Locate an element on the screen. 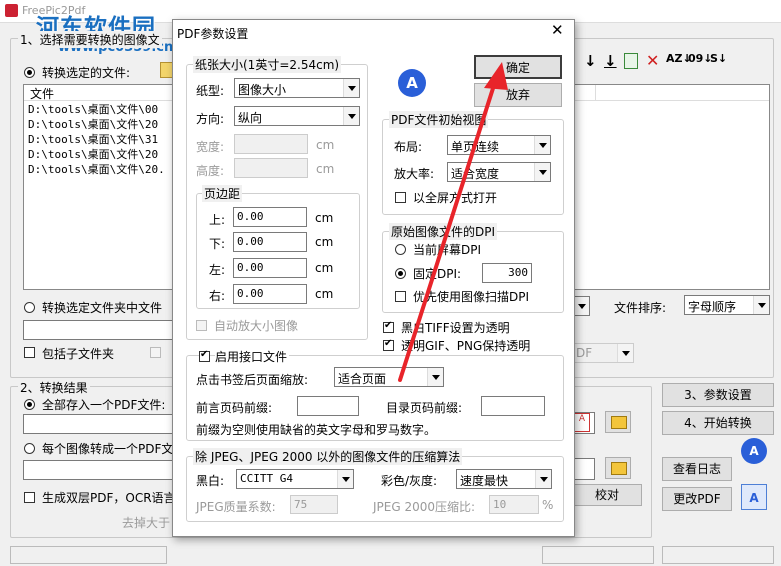 Image resolution: width=781 pixels, height=566 pixels. annotation-arrow-head is located at coordinates (496, 76).